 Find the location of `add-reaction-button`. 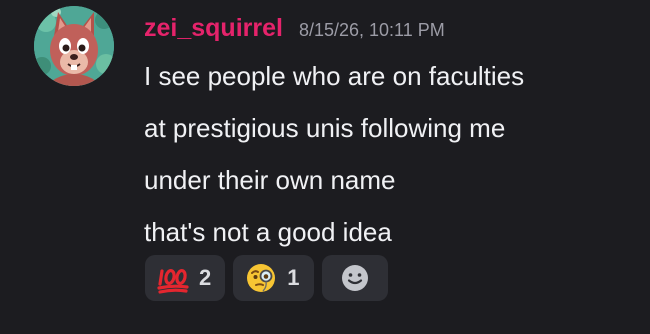

add-reaction-button is located at coordinates (354, 278).